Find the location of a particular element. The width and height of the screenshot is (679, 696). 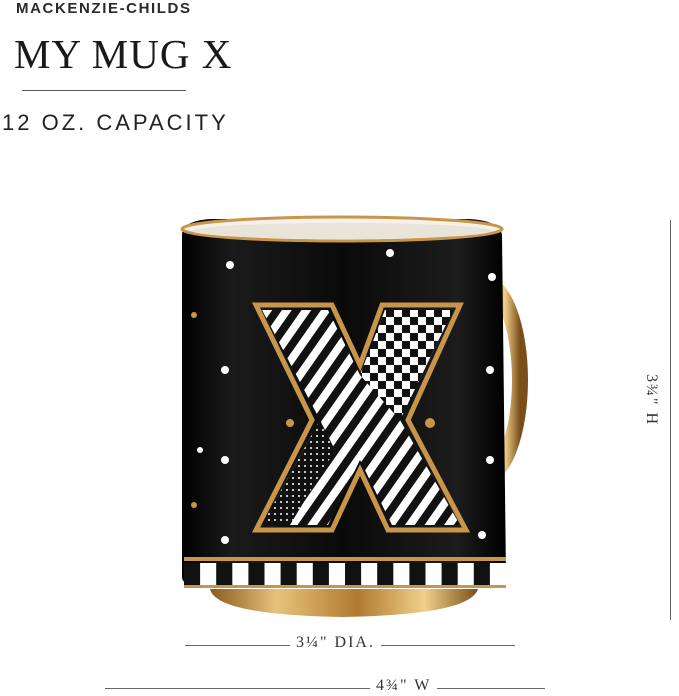

title-divider is located at coordinates (104, 90).